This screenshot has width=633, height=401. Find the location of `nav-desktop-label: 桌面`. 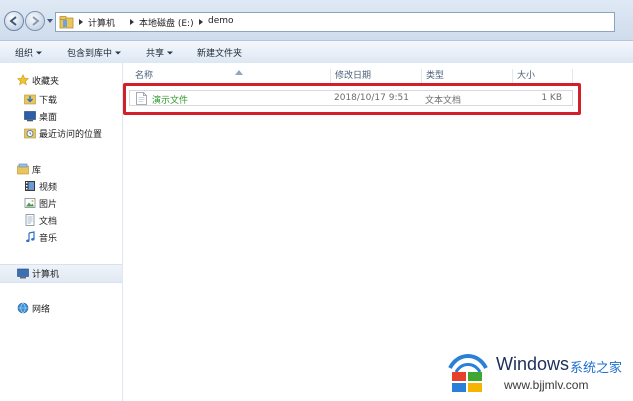

nav-desktop-label: 桌面 is located at coordinates (48, 117).